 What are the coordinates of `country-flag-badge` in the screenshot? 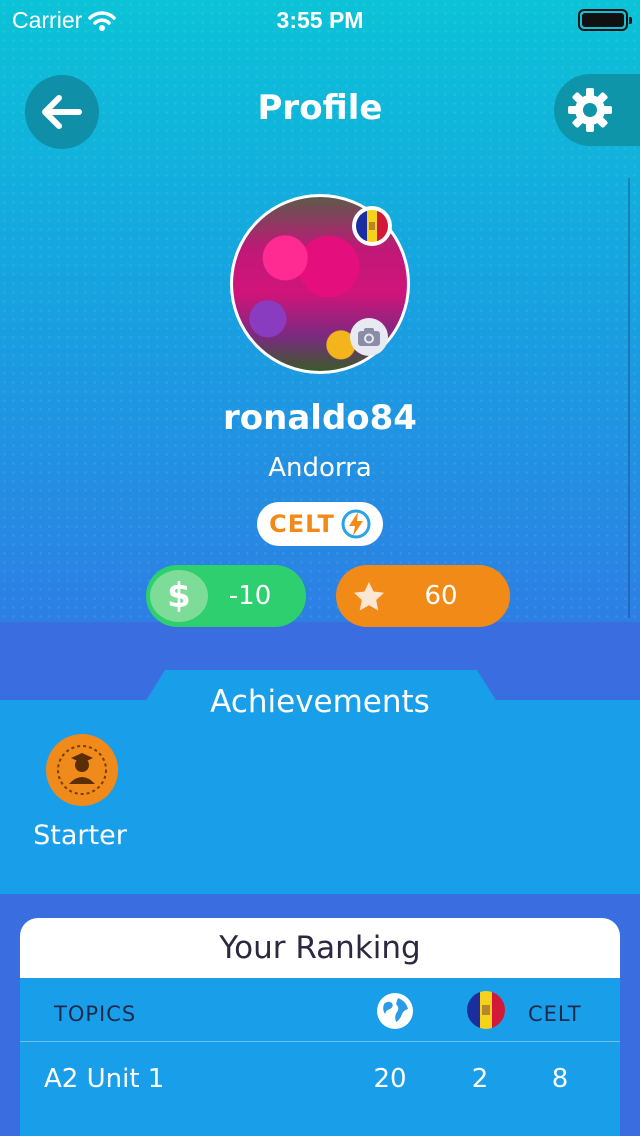 It's located at (372, 226).